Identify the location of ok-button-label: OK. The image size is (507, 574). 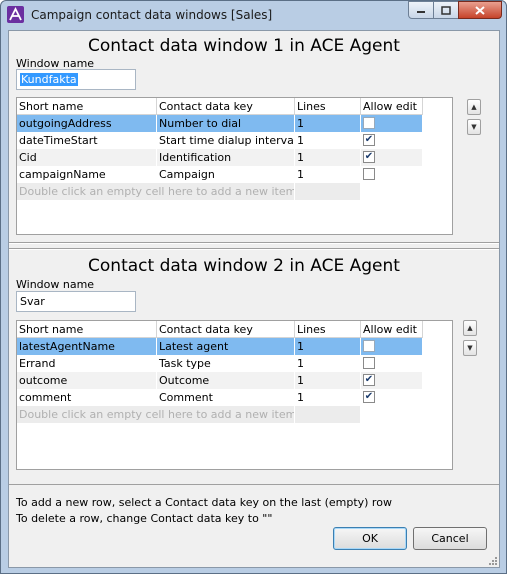
(370, 538).